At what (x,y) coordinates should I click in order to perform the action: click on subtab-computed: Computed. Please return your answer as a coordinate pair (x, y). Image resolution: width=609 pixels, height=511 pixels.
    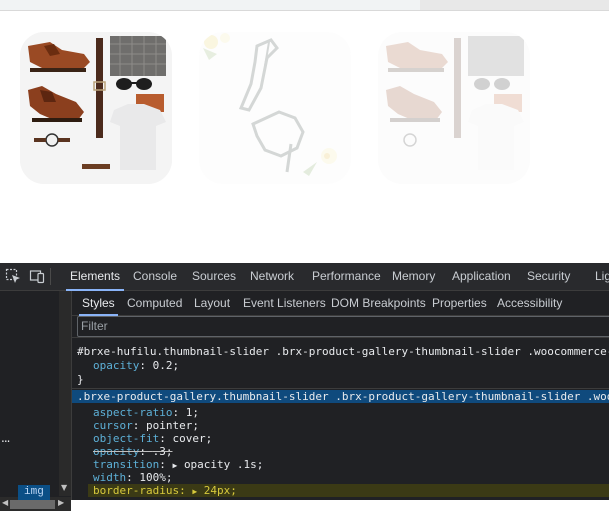
    Looking at the image, I should click on (154, 303).